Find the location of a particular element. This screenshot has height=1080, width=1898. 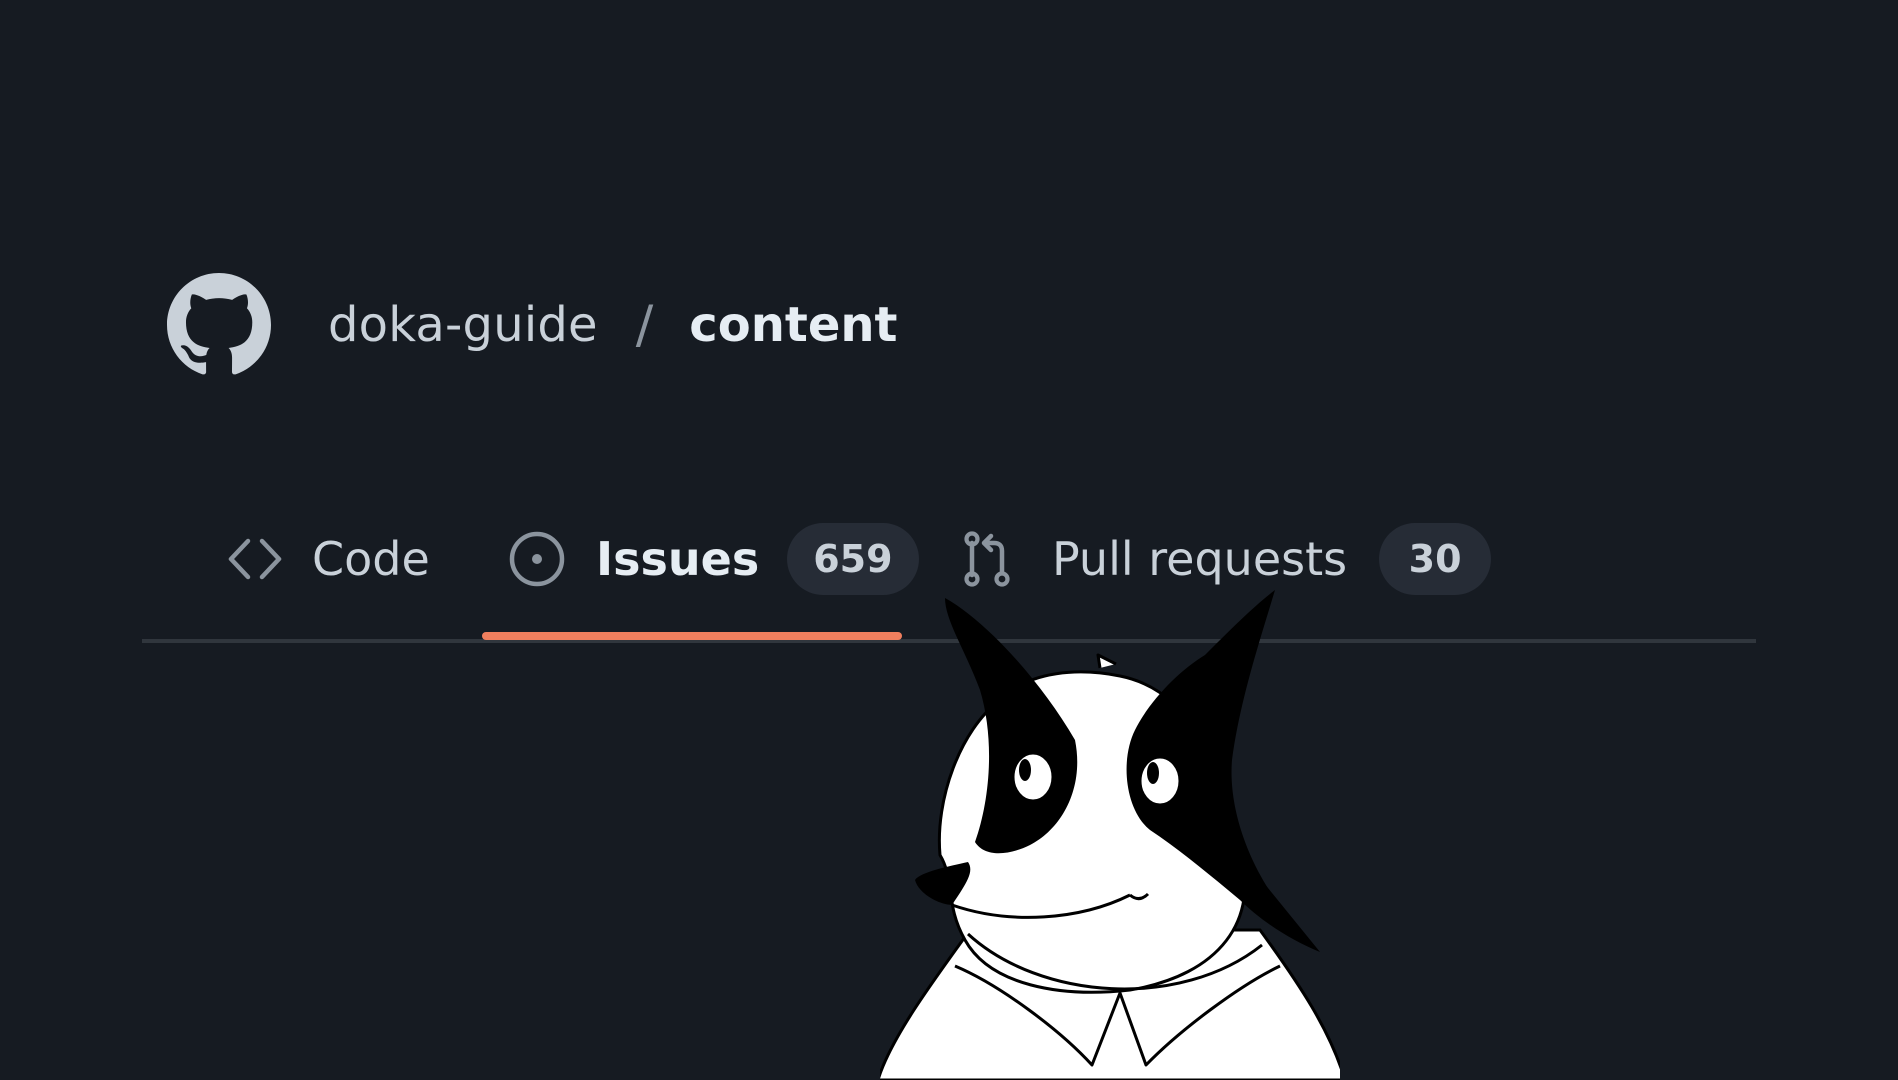

code-icon is located at coordinates (255, 559).